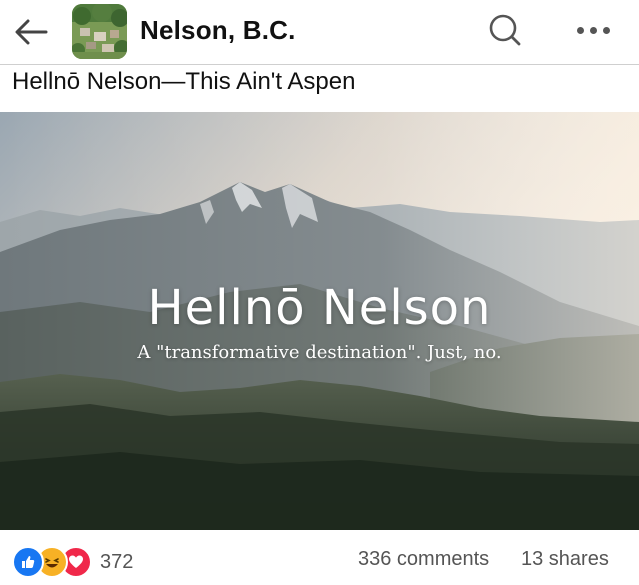 This screenshot has width=639, height=585. Describe the element at coordinates (28, 562) in the screenshot. I see `like-icon` at that location.